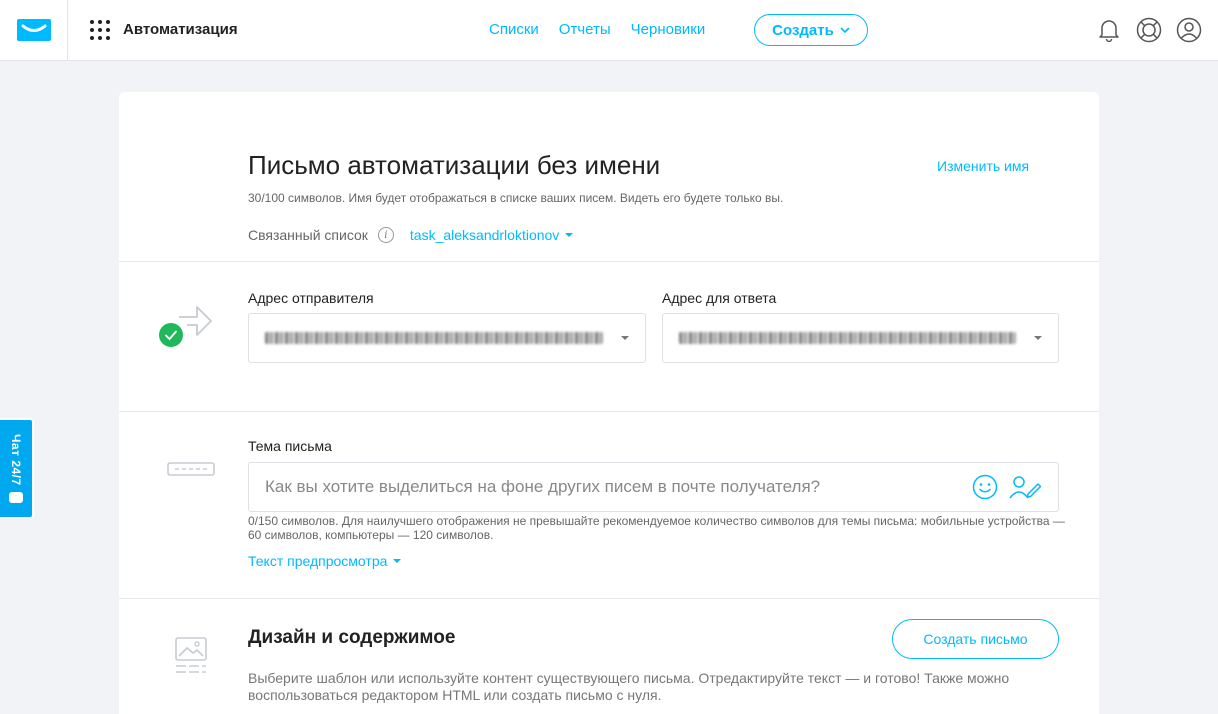  I want to click on preview-text-toggle: Текст предпросмотра, so click(325, 561).